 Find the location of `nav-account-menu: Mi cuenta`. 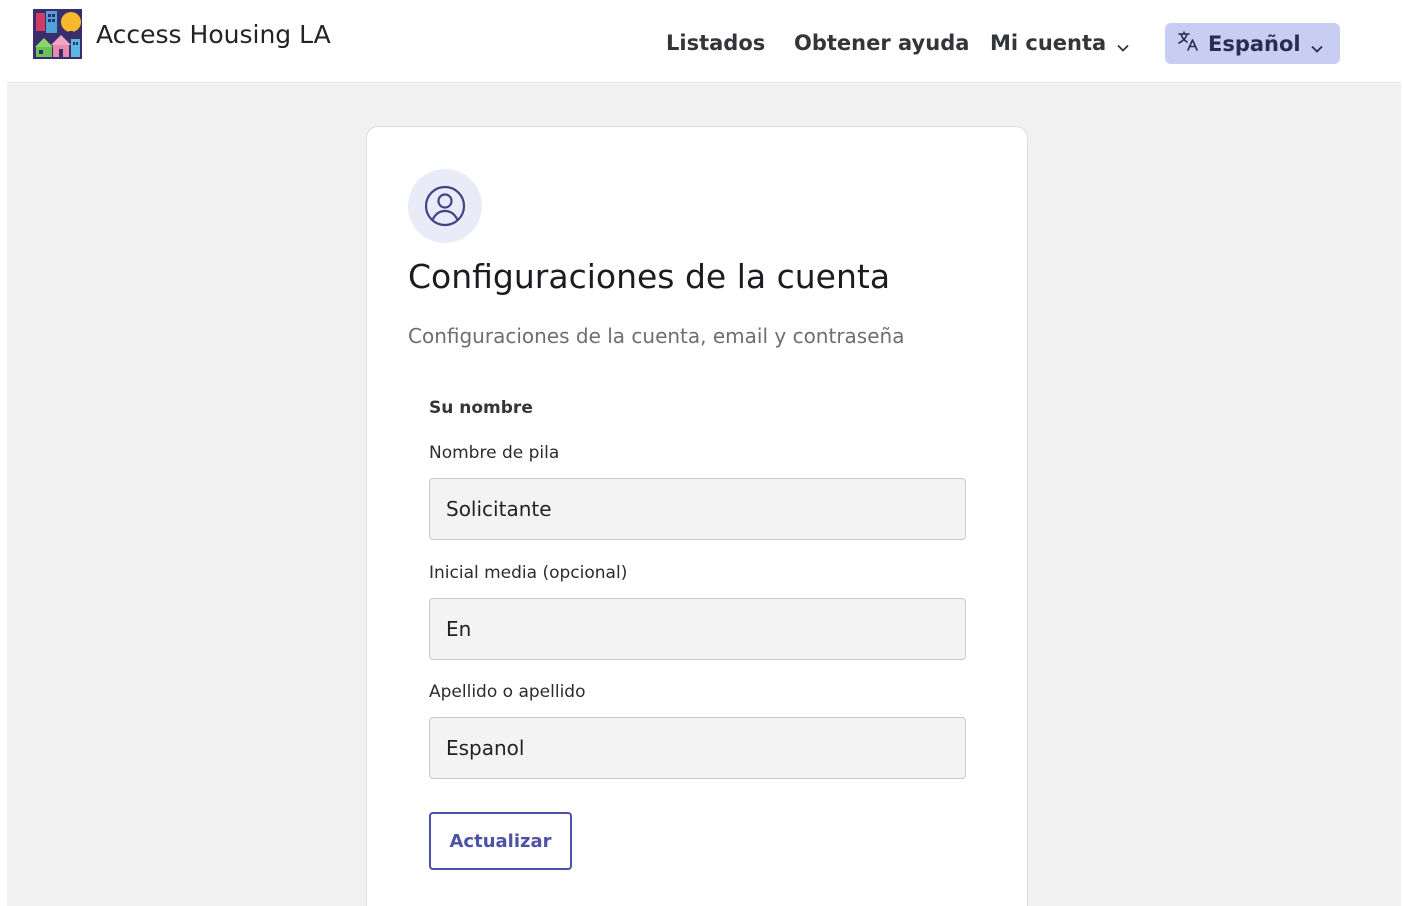

nav-account-menu: Mi cuenta is located at coordinates (1060, 43).